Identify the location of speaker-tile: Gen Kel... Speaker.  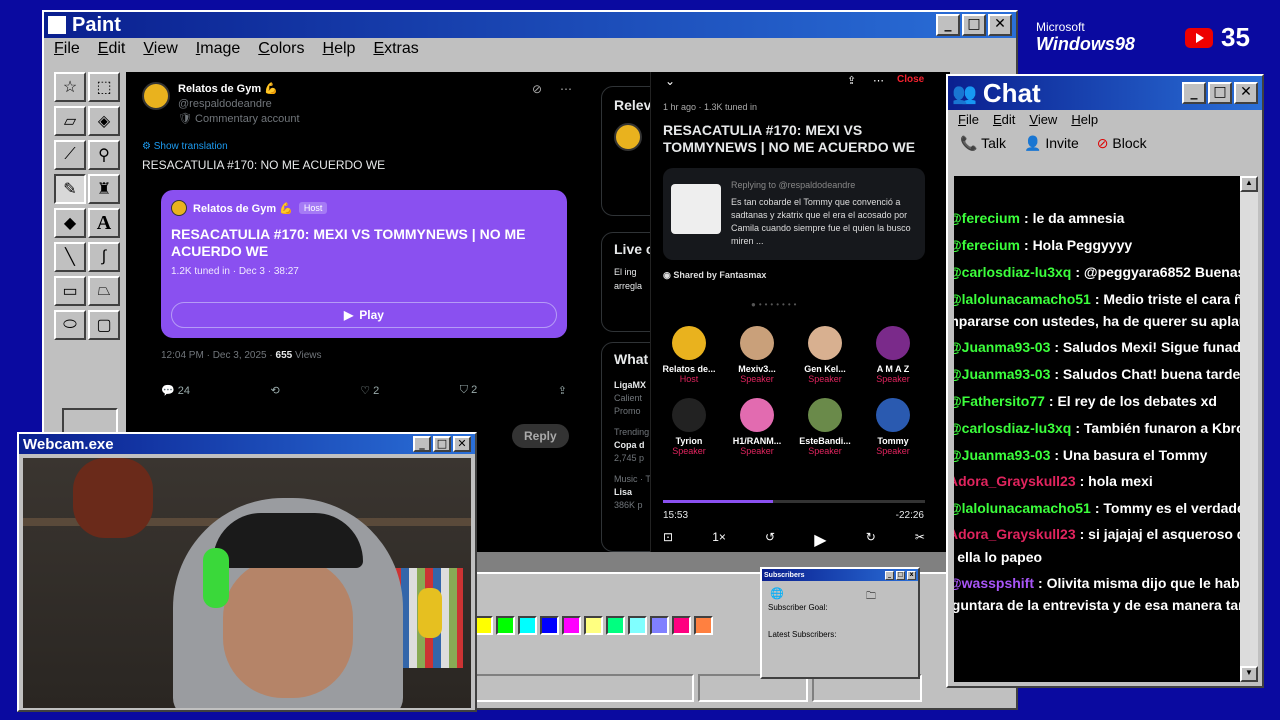
(825, 355).